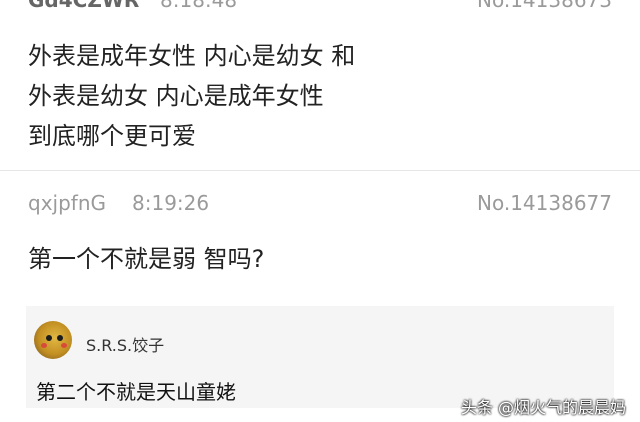 The height and width of the screenshot is (422, 640). What do you see at coordinates (543, 407) in the screenshot?
I see `watermark: 头条 @烟火气的晨晨妈` at bounding box center [543, 407].